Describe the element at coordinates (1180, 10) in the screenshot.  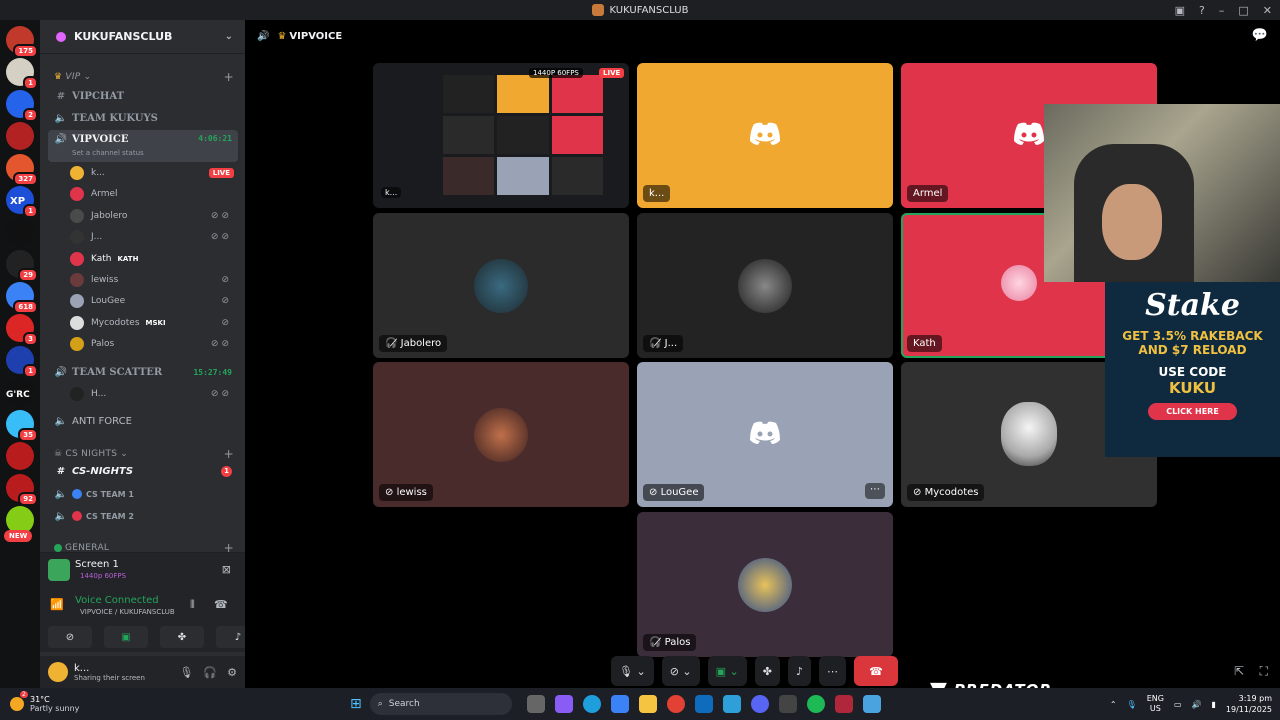
I see `inbox-icon: ▣` at that location.